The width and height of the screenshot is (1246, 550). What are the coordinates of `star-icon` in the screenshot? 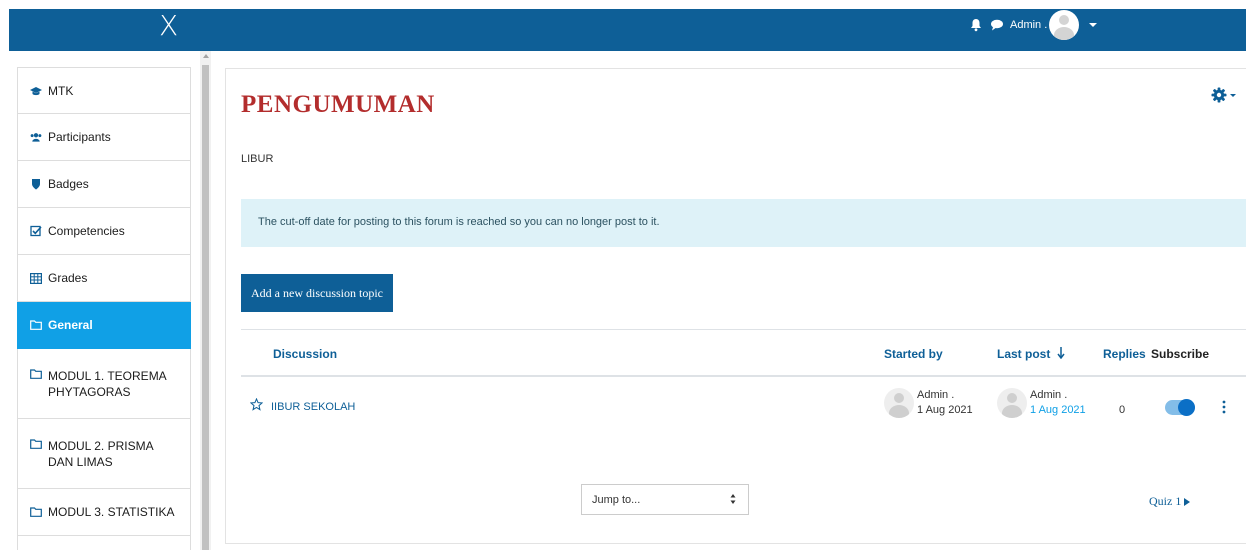 It's located at (256, 404).